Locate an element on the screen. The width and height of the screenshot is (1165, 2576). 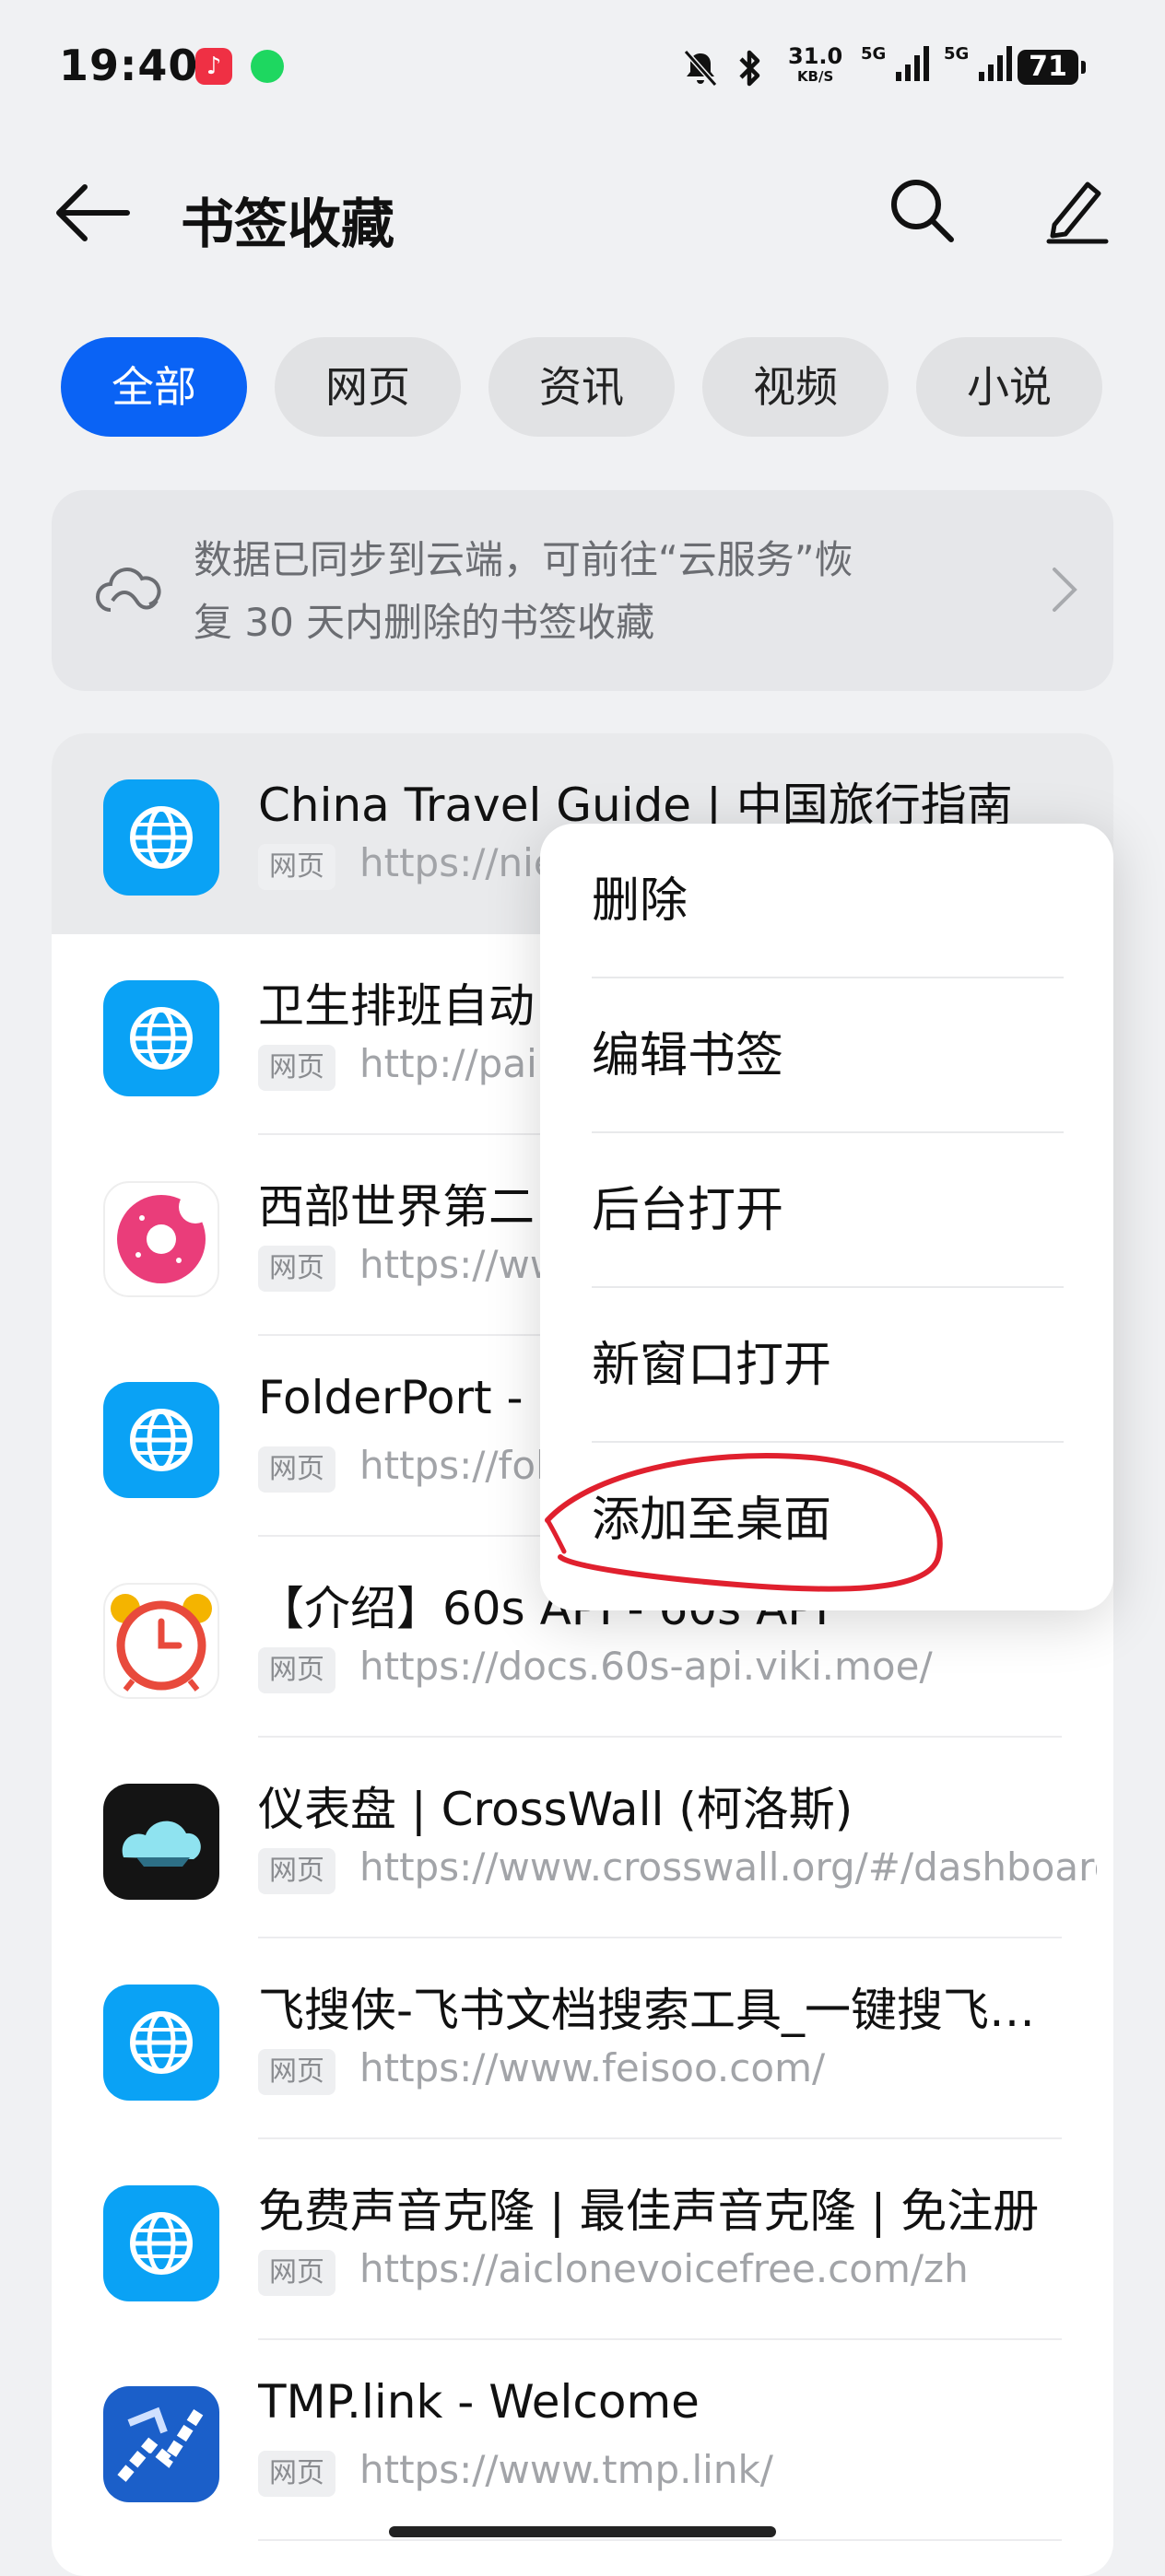
bookmark-url: https://www.crosswall.org/#/dashboard is located at coordinates (728, 1867).